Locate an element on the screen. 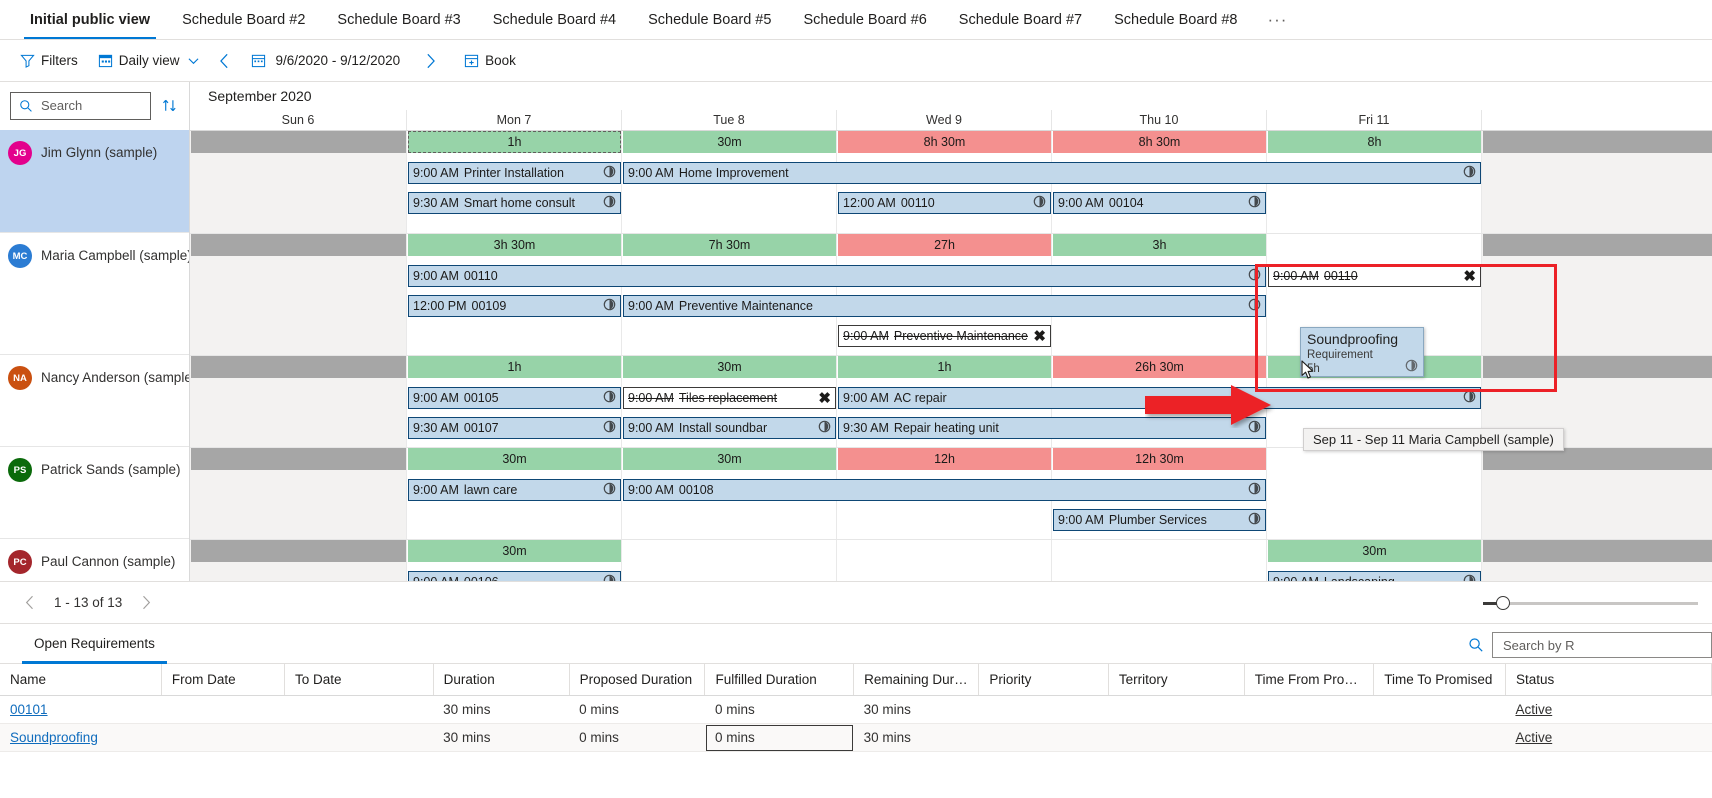 This screenshot has width=1712, height=798. board-tab-2: Schedule Board #3 is located at coordinates (398, 19).